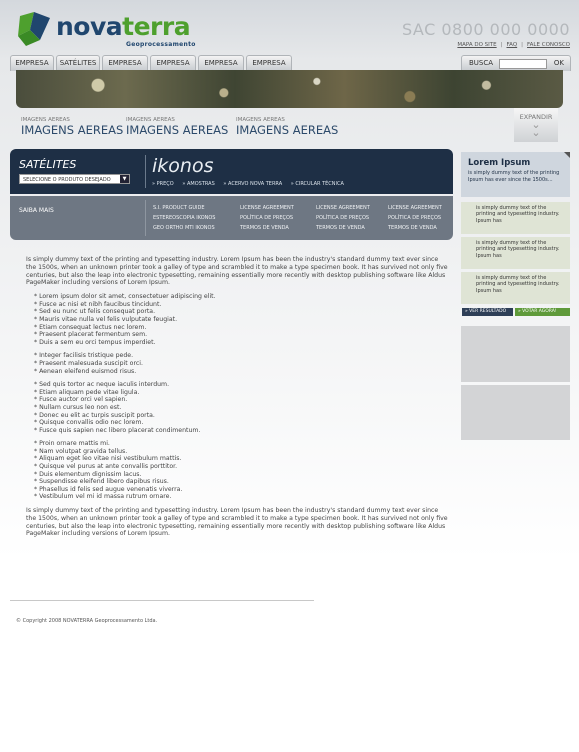  What do you see at coordinates (548, 45) in the screenshot?
I see `contact-link: FALE CONOSCO` at bounding box center [548, 45].